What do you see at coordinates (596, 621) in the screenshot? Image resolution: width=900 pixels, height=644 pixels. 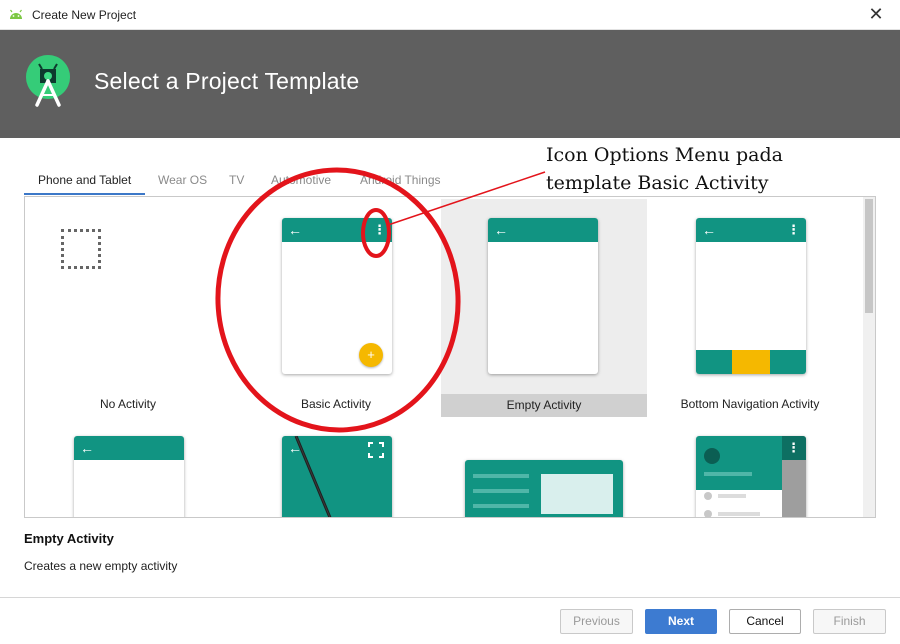 I see `previous-button: Previous` at bounding box center [596, 621].